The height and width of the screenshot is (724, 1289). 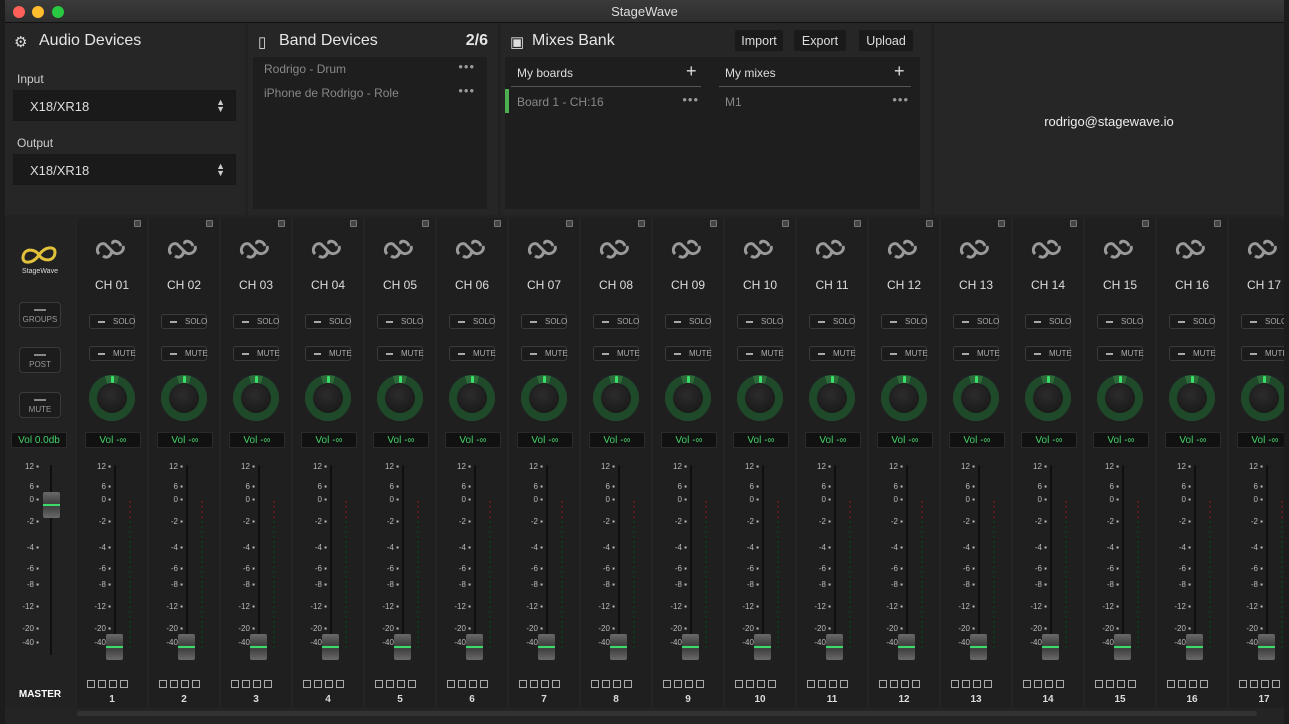 What do you see at coordinates (886, 40) in the screenshot?
I see `upload-button: Upload` at bounding box center [886, 40].